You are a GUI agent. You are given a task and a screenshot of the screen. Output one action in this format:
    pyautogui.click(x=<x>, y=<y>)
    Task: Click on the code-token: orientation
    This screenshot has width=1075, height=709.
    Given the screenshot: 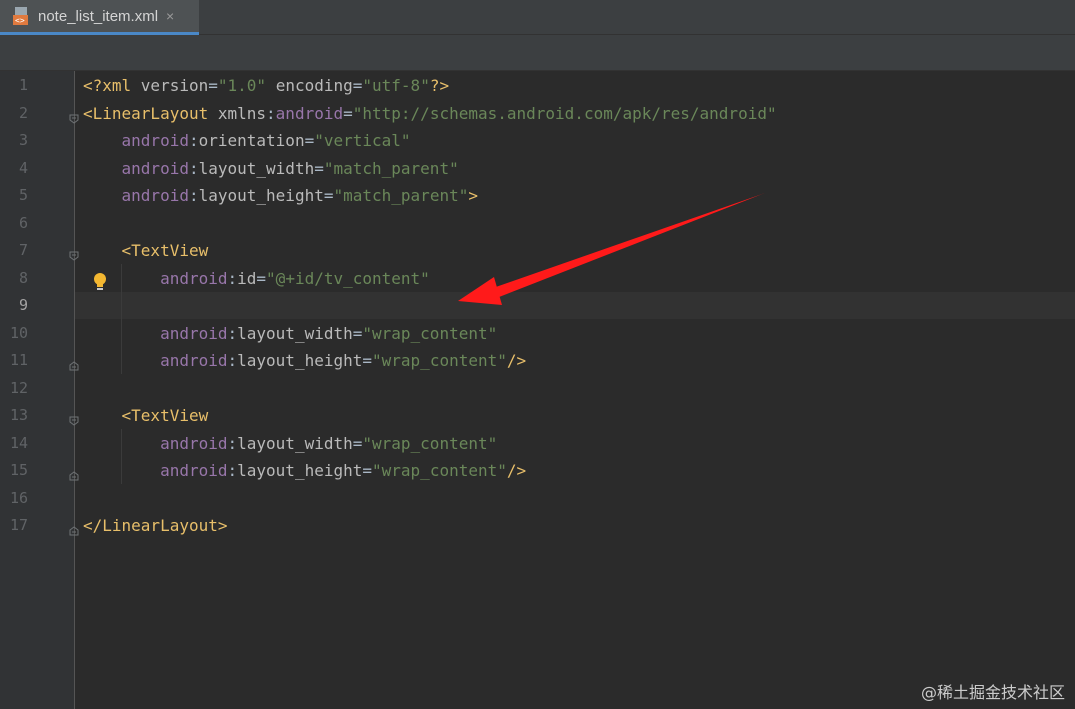 What is the action you would take?
    pyautogui.click(x=251, y=140)
    